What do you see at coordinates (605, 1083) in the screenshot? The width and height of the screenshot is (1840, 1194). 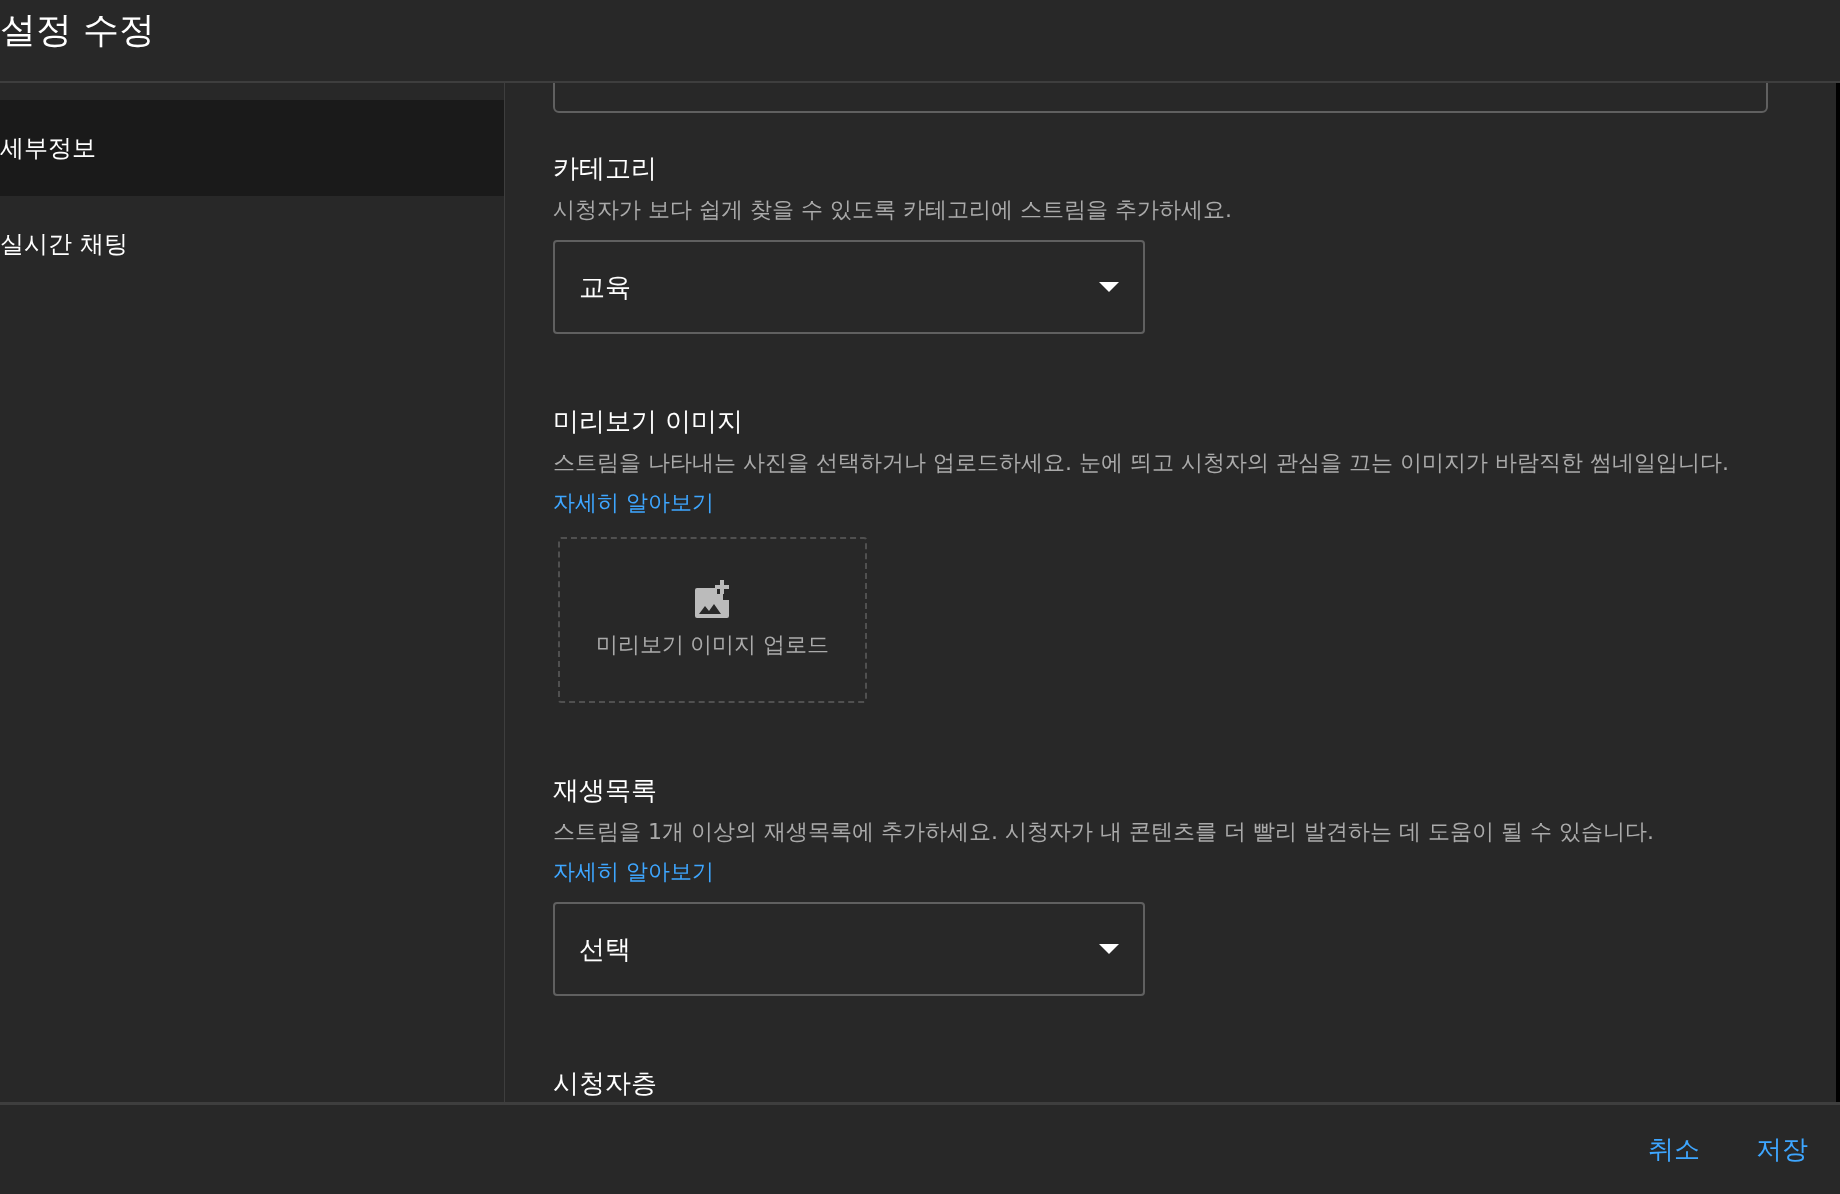 I see `section-heading: 시청자층` at bounding box center [605, 1083].